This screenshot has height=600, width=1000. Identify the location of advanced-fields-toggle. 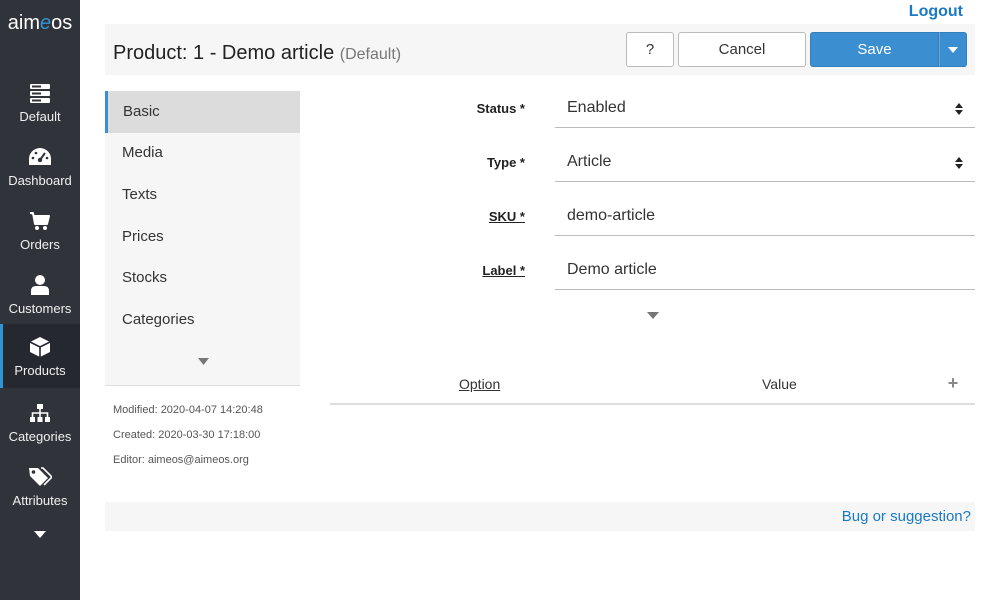
(653, 315).